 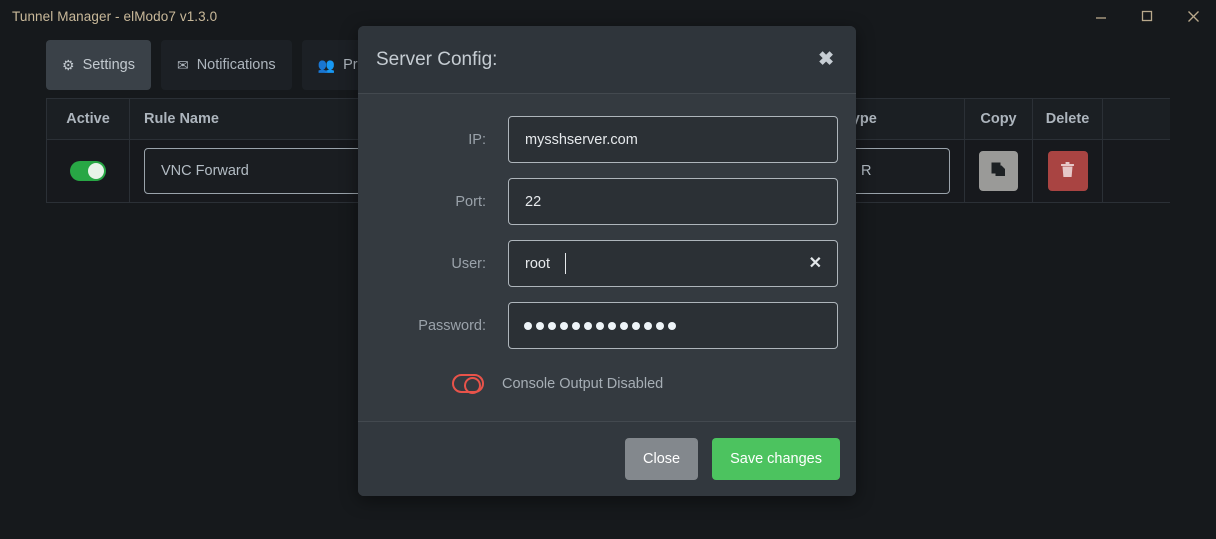 What do you see at coordinates (776, 459) in the screenshot?
I see `save-changes-button: Save changes` at bounding box center [776, 459].